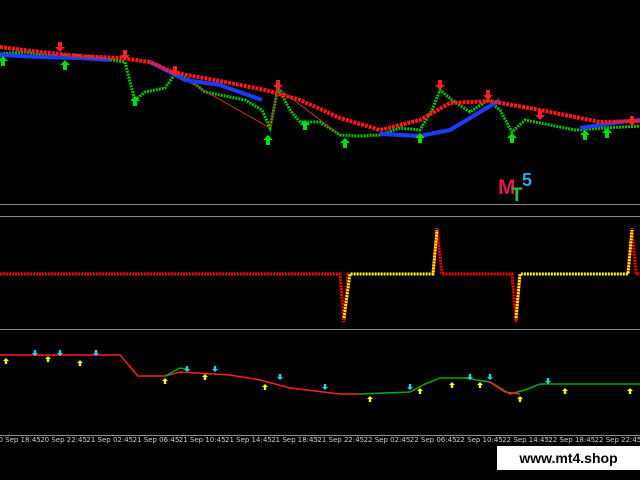  Describe the element at coordinates (479, 440) in the screenshot. I see `time-axis-tick-label: 22 Sep 10:45` at that location.